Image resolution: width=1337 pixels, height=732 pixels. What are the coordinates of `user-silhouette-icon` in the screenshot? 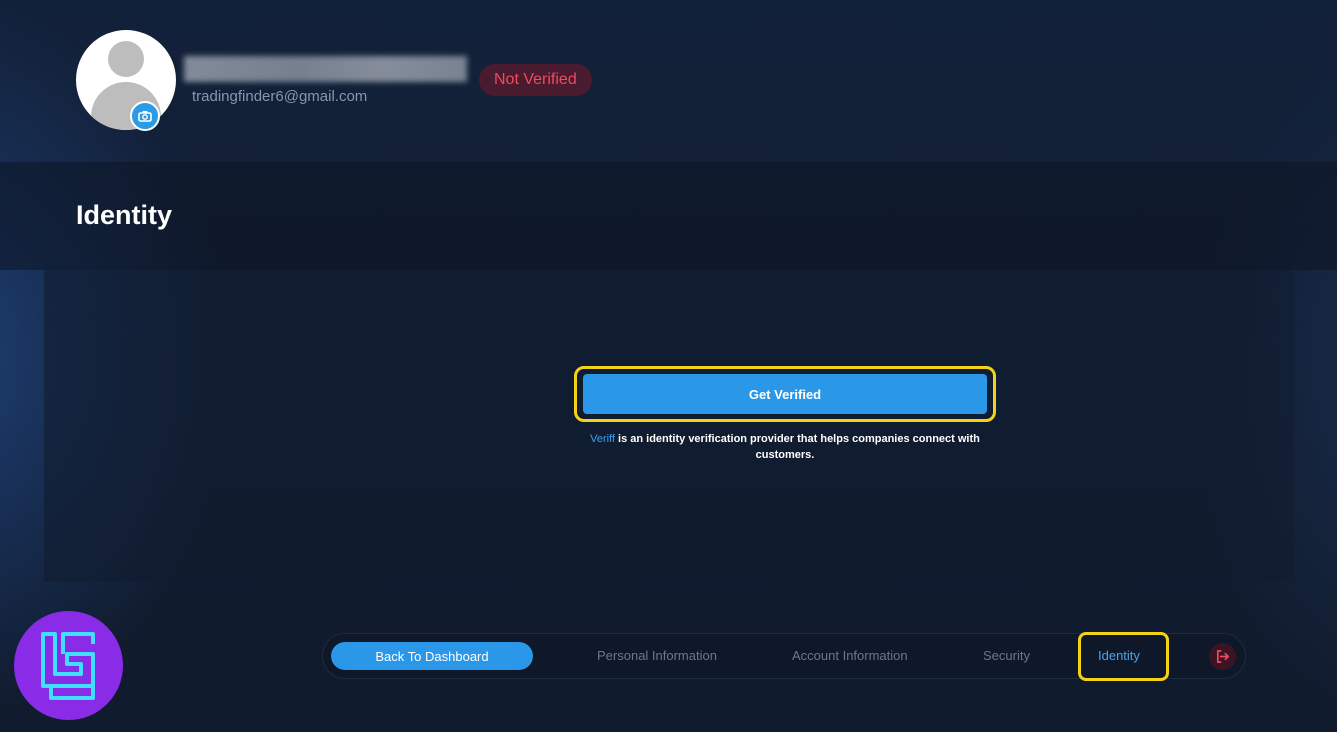 It's located at (126, 59).